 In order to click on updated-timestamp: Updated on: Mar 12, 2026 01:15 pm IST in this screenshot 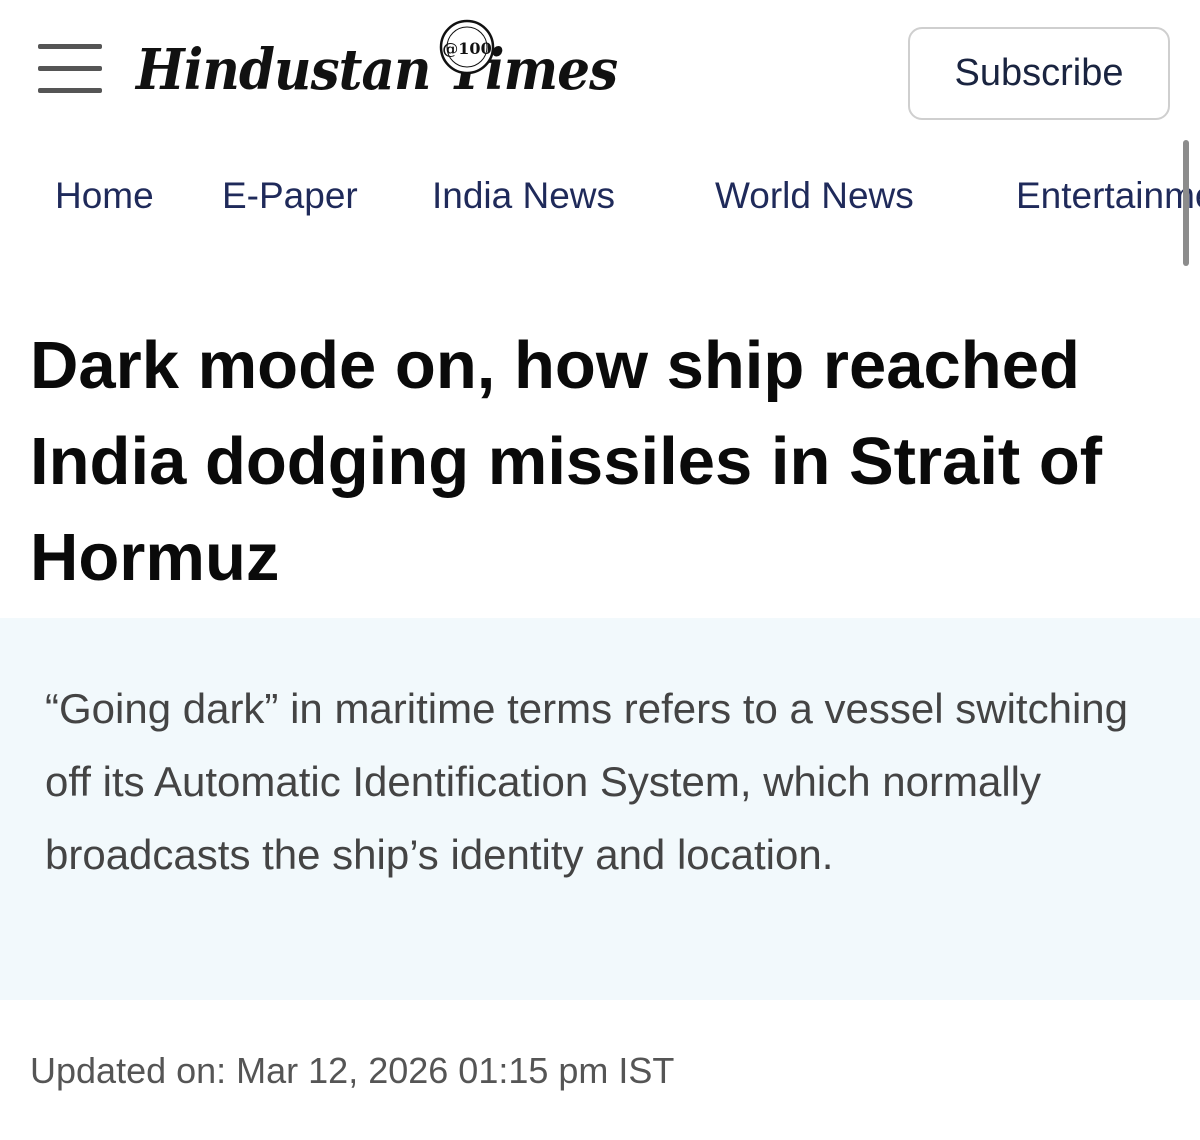, I will do `click(352, 1070)`.